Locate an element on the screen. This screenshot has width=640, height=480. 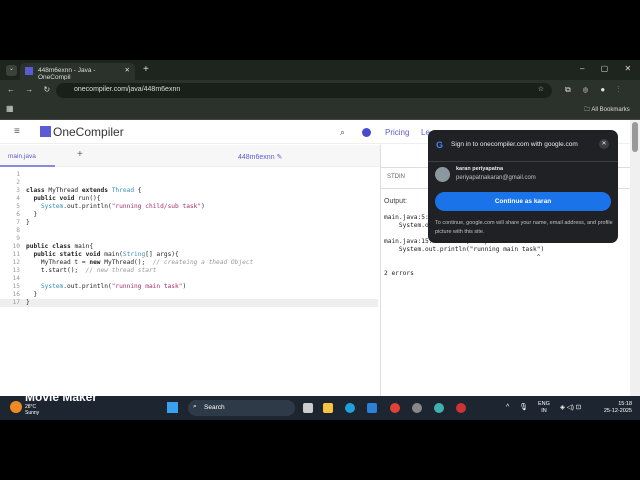
nav-buttons: ← → ↻ is located at coordinates (28, 89).